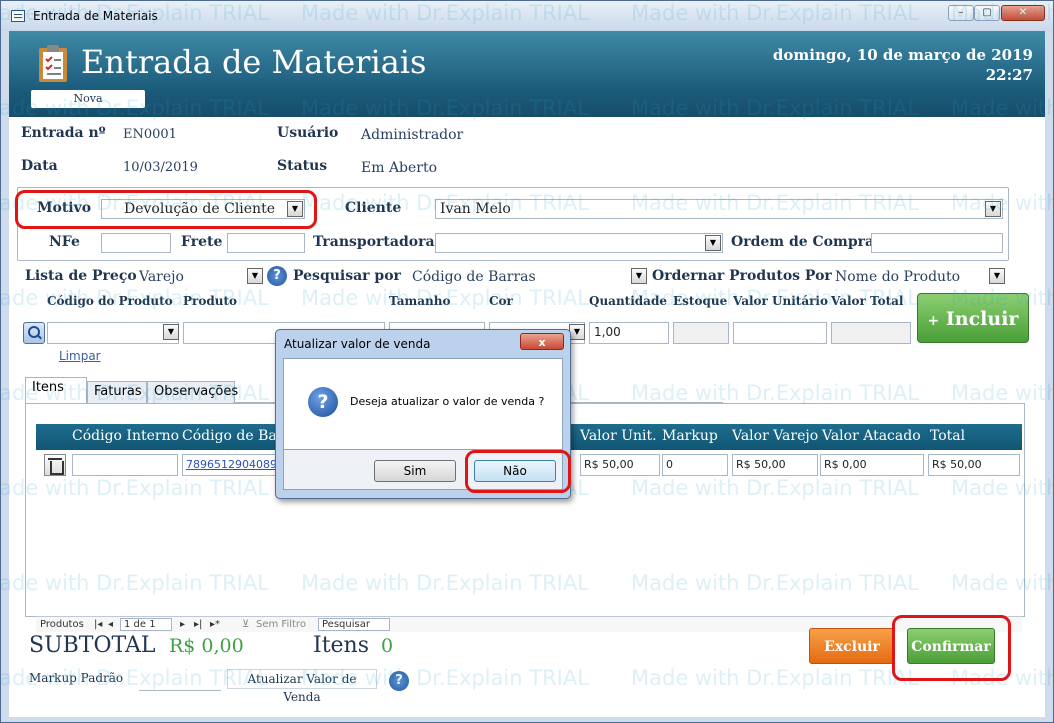 This screenshot has width=1054, height=723. I want to click on dialog-footer: Sim Não, so click(423, 470).